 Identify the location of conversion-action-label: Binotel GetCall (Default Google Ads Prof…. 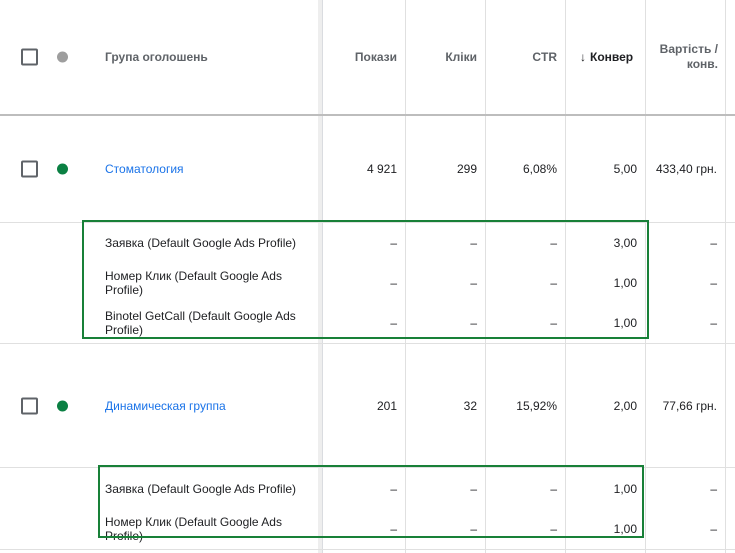
(200, 323).